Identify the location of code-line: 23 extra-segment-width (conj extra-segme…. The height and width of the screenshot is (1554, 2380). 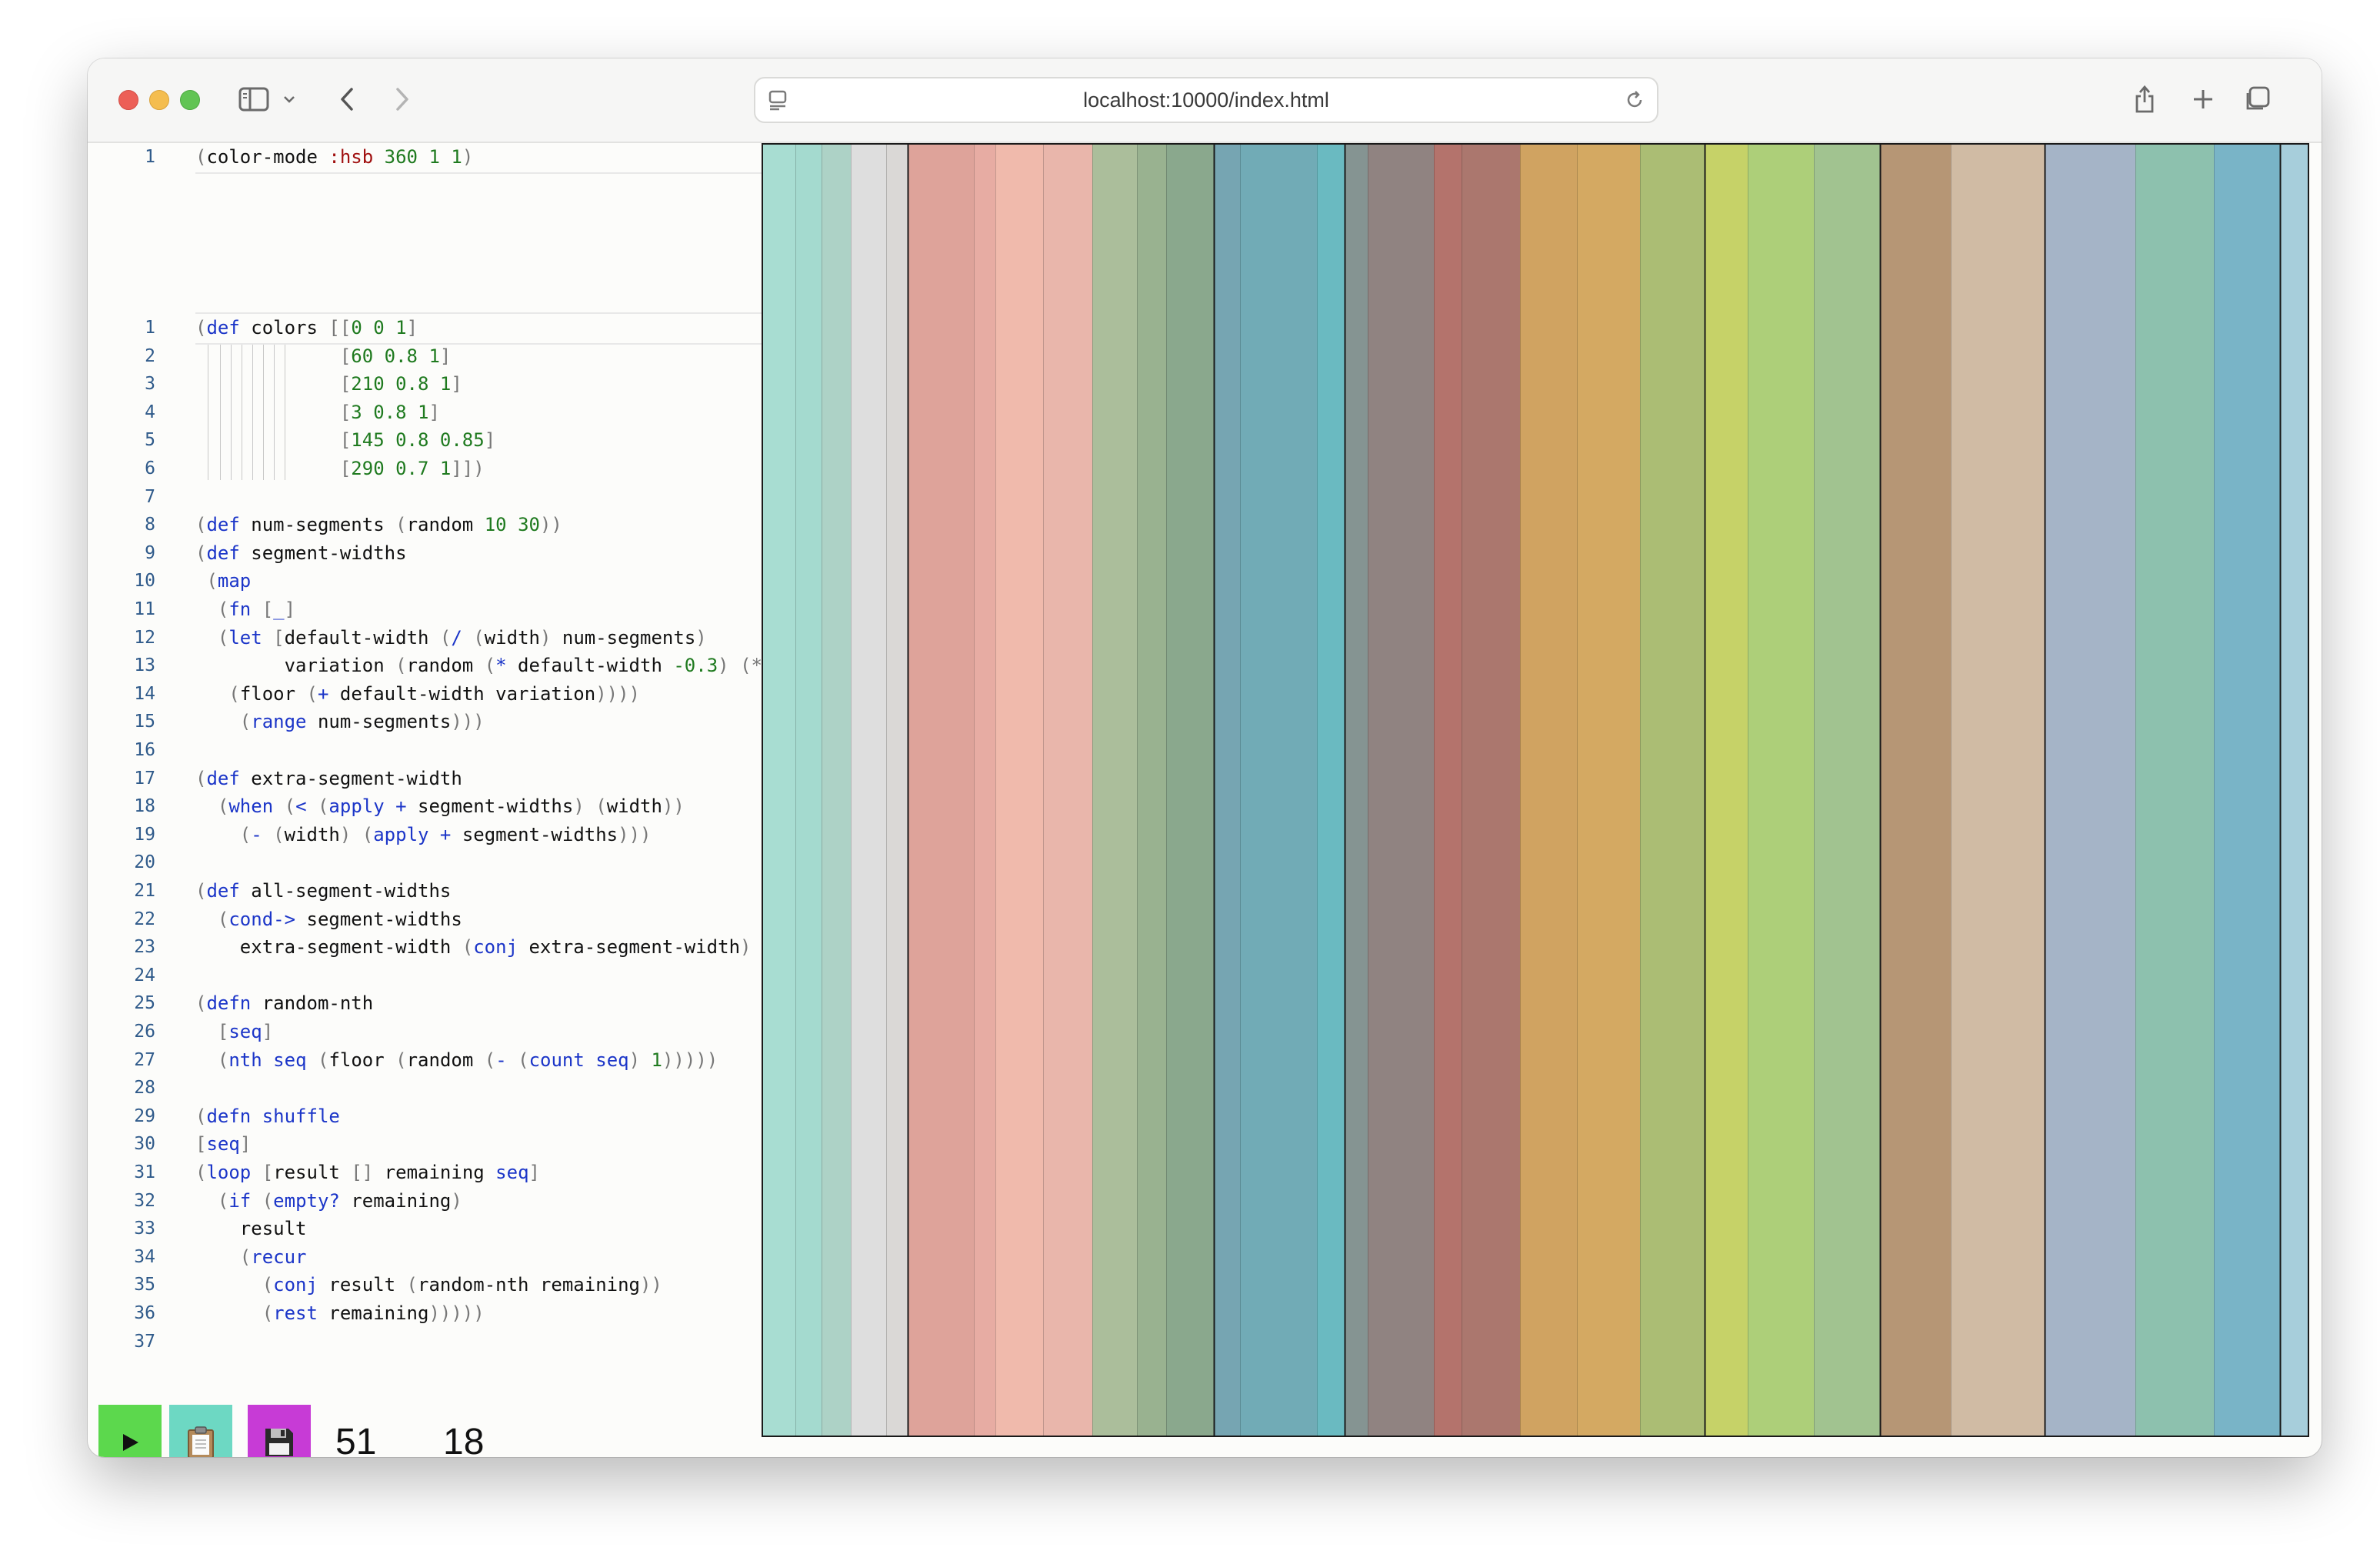
(425, 947).